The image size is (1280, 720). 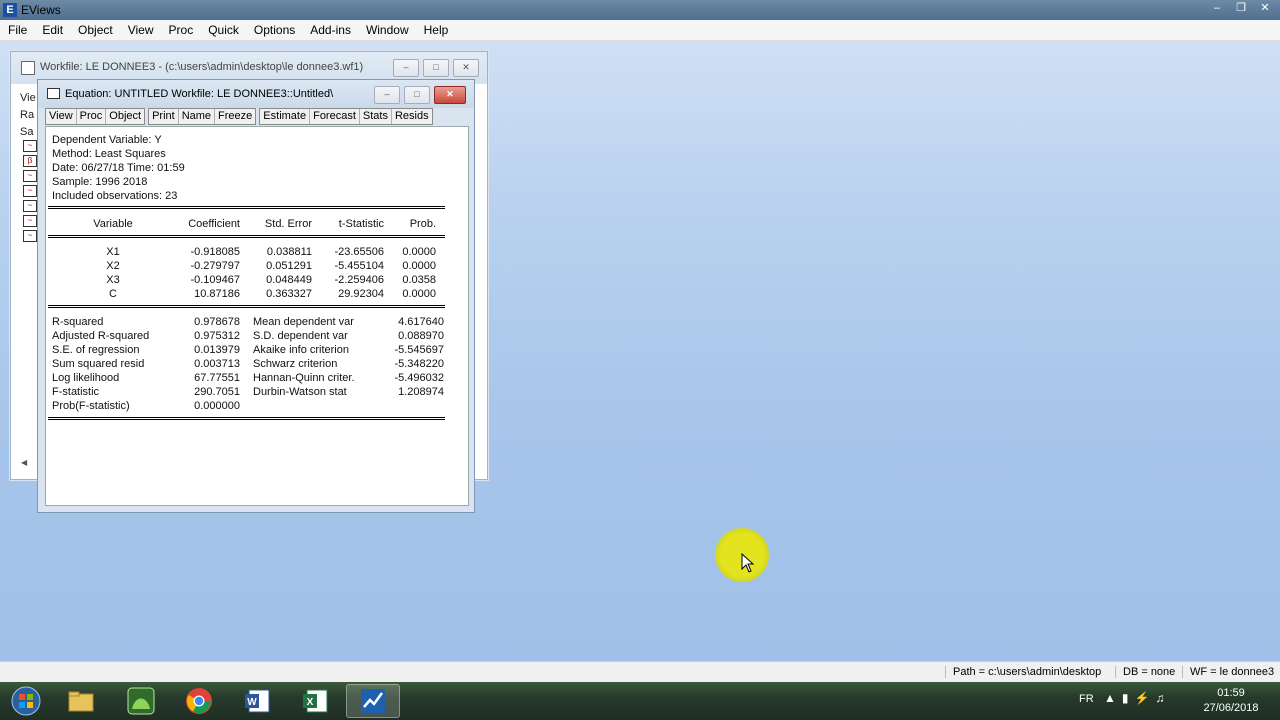 I want to click on taskbar-app, so click(x=141, y=701).